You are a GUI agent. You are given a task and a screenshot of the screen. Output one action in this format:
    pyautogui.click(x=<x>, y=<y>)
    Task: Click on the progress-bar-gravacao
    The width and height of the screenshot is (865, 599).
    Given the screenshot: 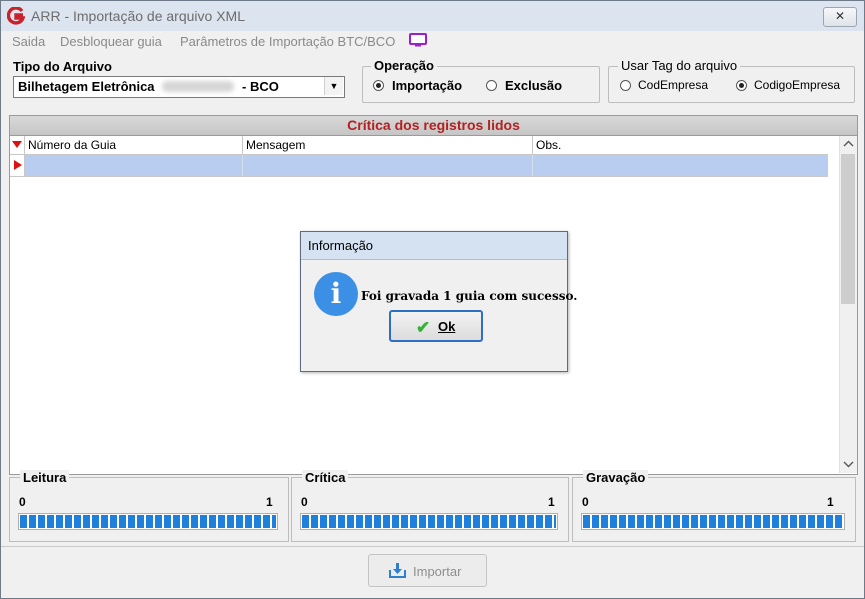 What is the action you would take?
    pyautogui.click(x=713, y=521)
    